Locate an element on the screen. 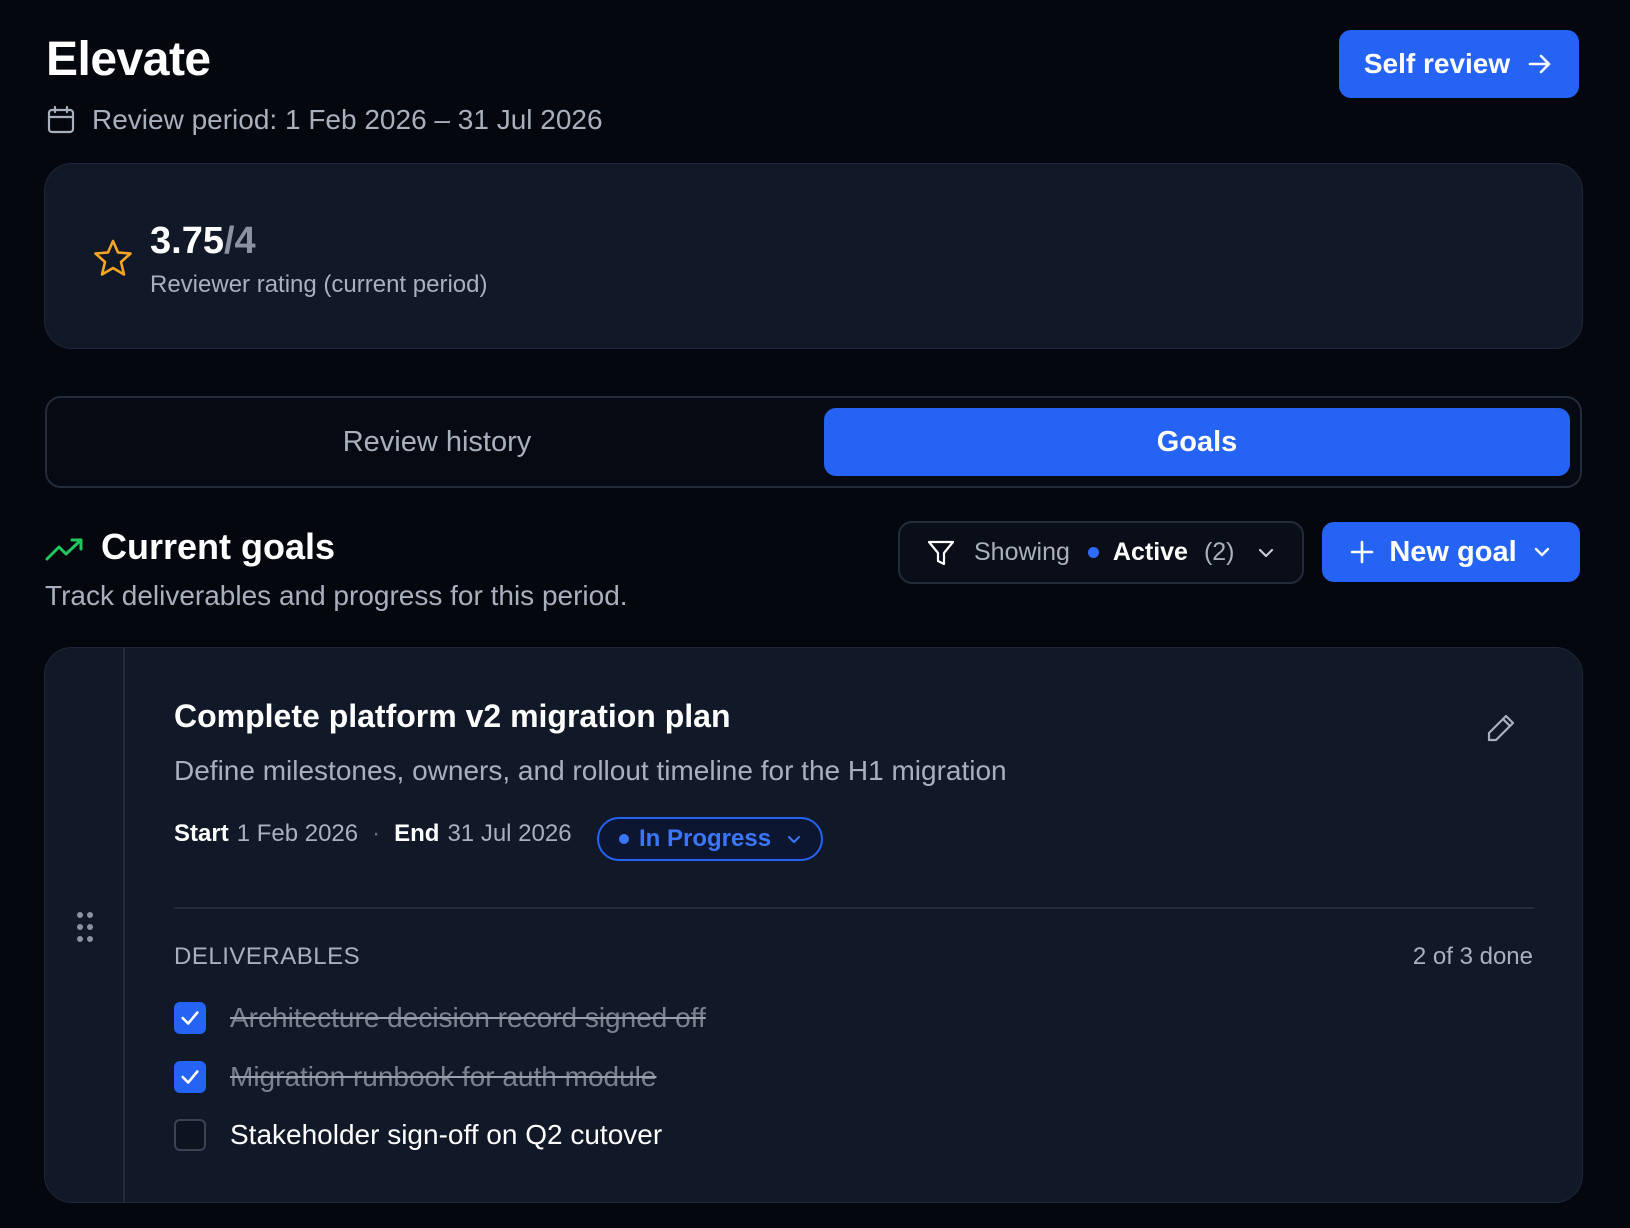 The image size is (1630, 1228). deliverable-item: Stakeholder sign-off on Q2 cutover is located at coordinates (418, 1135).